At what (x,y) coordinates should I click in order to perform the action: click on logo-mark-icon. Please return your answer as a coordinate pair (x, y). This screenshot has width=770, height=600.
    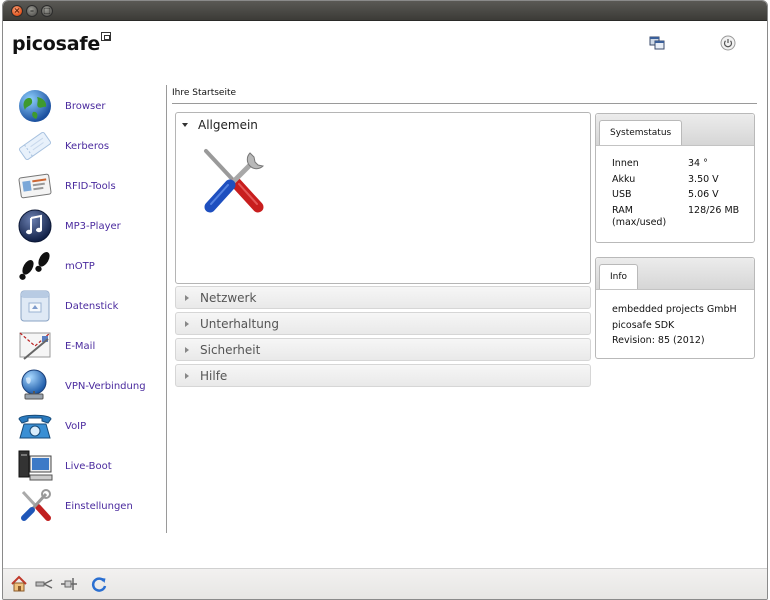
    Looking at the image, I should click on (106, 36).